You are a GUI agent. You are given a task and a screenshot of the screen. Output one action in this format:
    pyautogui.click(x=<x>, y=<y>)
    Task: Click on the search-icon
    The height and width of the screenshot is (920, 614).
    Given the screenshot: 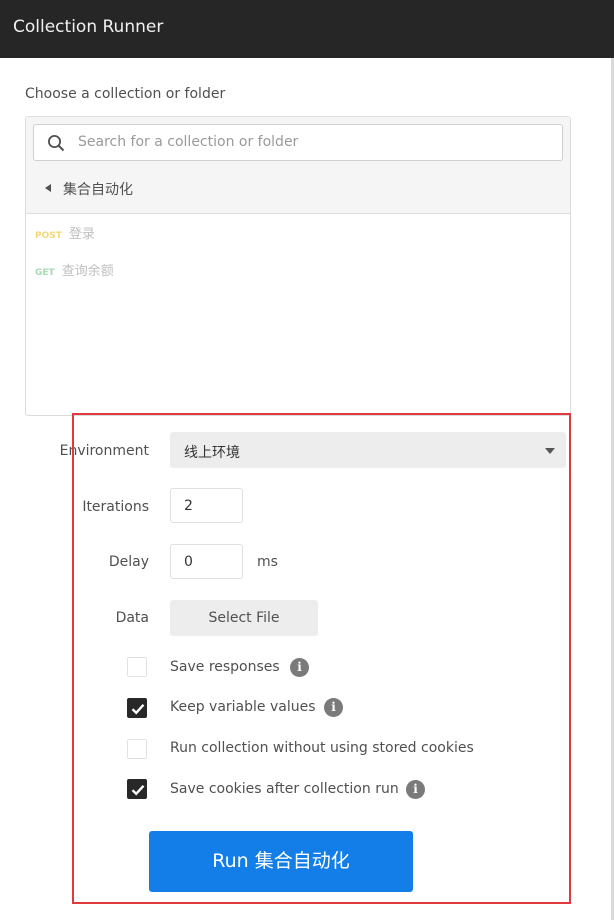 What is the action you would take?
    pyautogui.click(x=56, y=143)
    